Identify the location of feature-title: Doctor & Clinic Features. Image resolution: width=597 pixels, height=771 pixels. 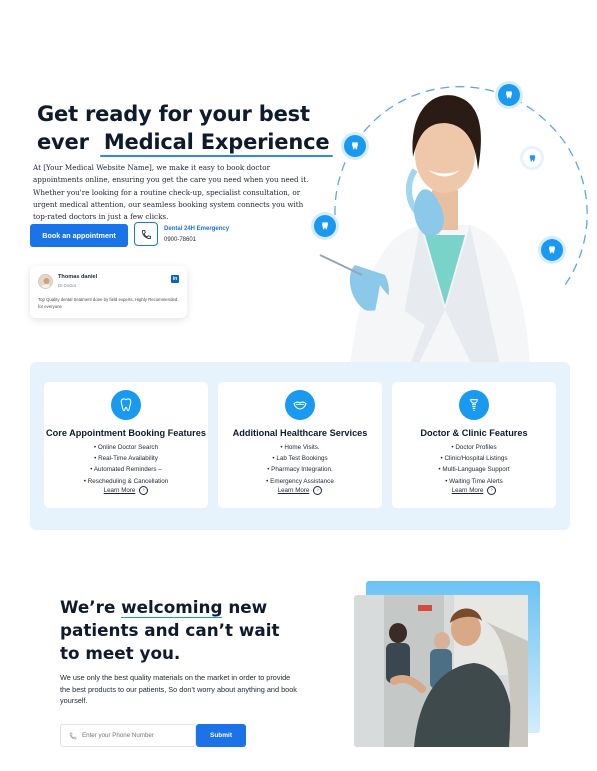
(474, 433).